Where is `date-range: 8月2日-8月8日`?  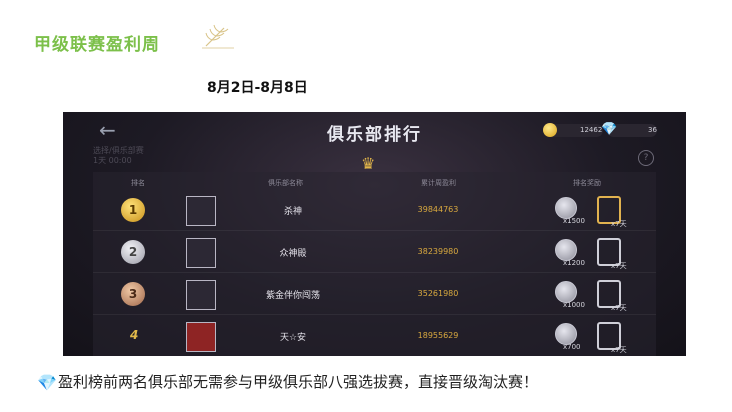
date-range: 8月2日-8月8日 is located at coordinates (257, 88).